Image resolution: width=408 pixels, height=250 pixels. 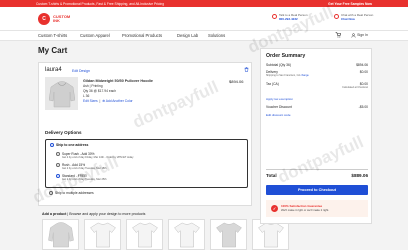 What do you see at coordinates (338, 35) in the screenshot?
I see `cart-icon` at bounding box center [338, 35].